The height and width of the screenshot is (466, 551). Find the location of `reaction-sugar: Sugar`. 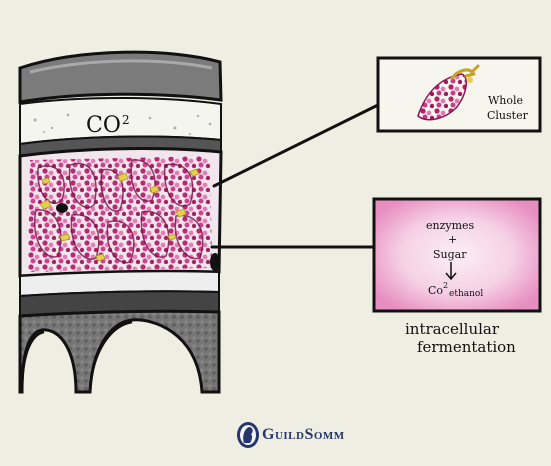

reaction-sugar: Sugar is located at coordinates (450, 254).